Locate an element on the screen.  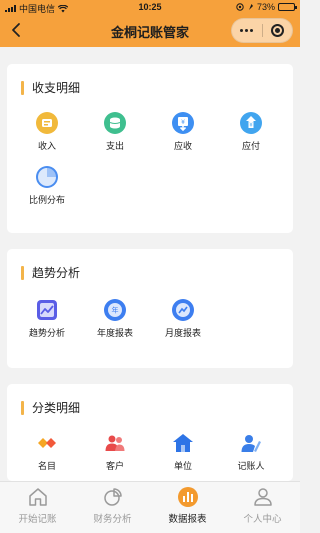
customer-icon is located at coordinates (115, 443).